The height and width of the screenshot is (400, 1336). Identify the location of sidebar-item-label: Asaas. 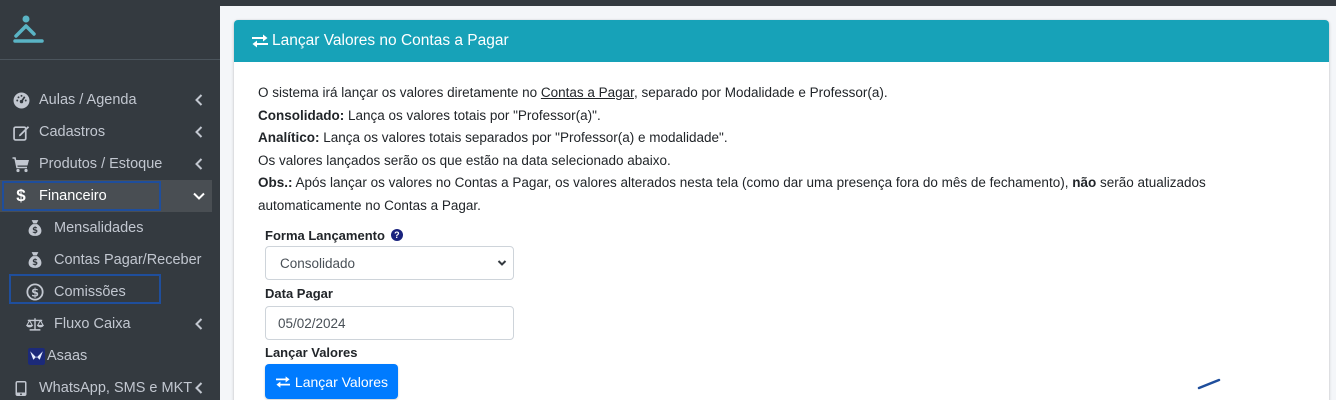
(67, 356).